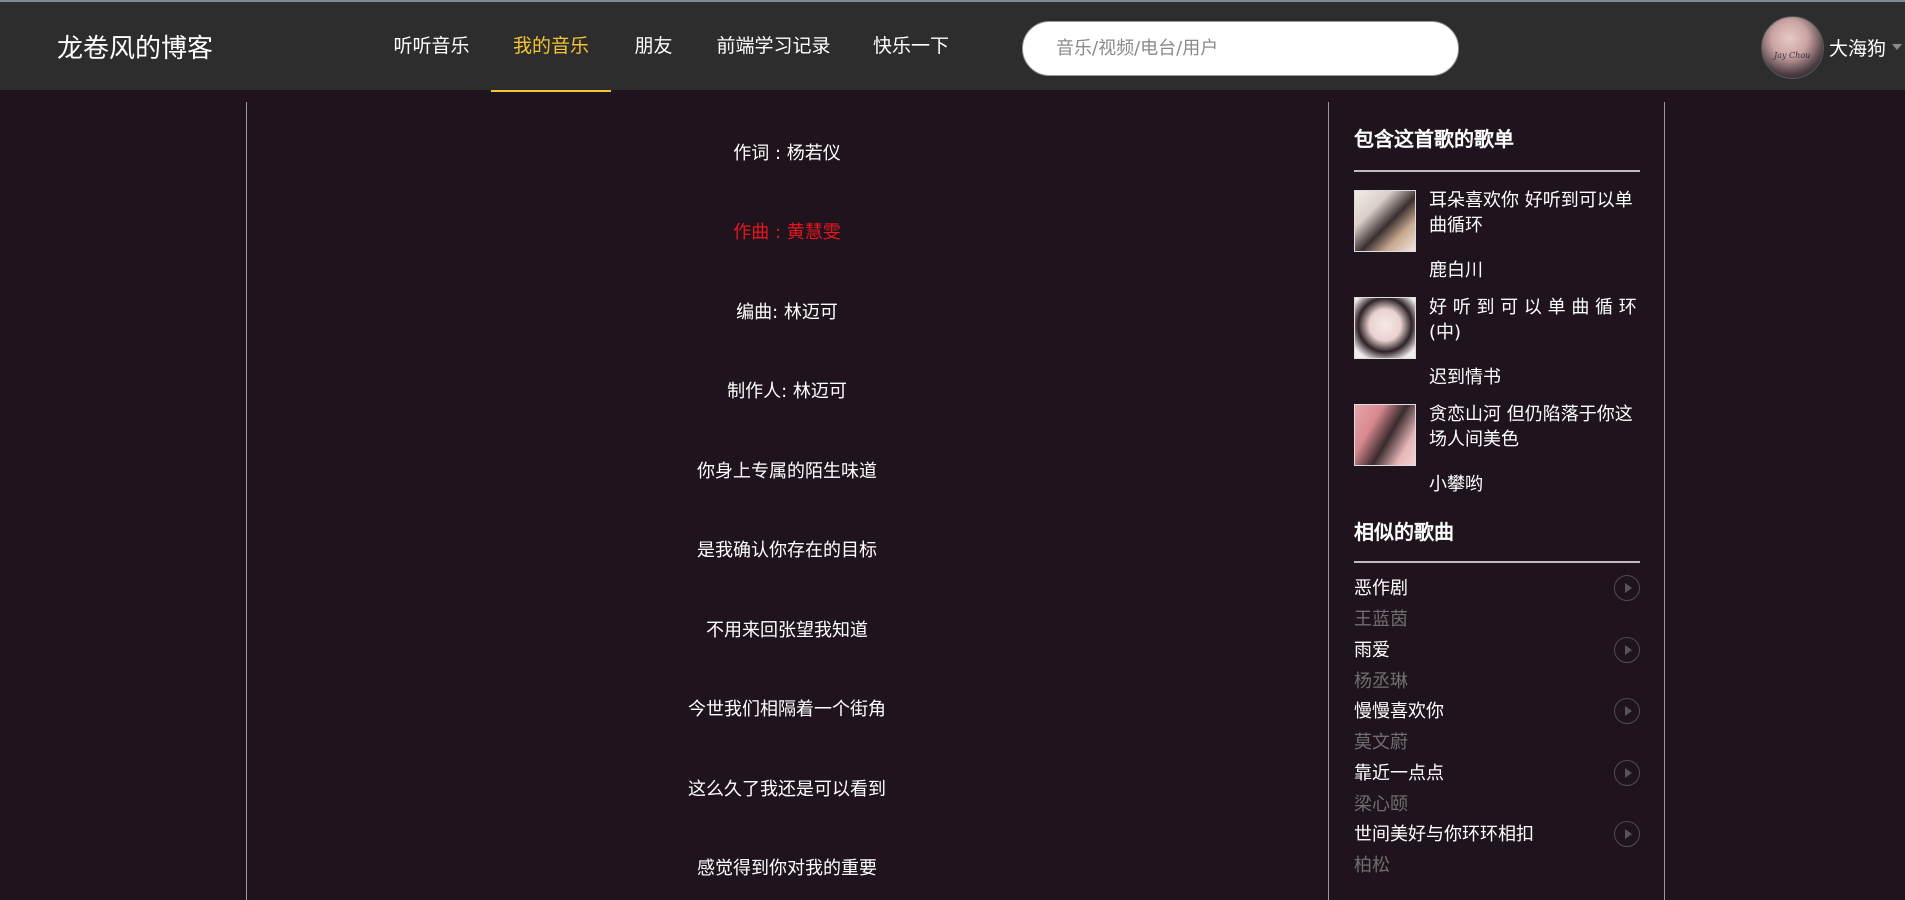 This screenshot has height=900, width=1905. I want to click on song-artist: 莫文蔚, so click(1381, 741).